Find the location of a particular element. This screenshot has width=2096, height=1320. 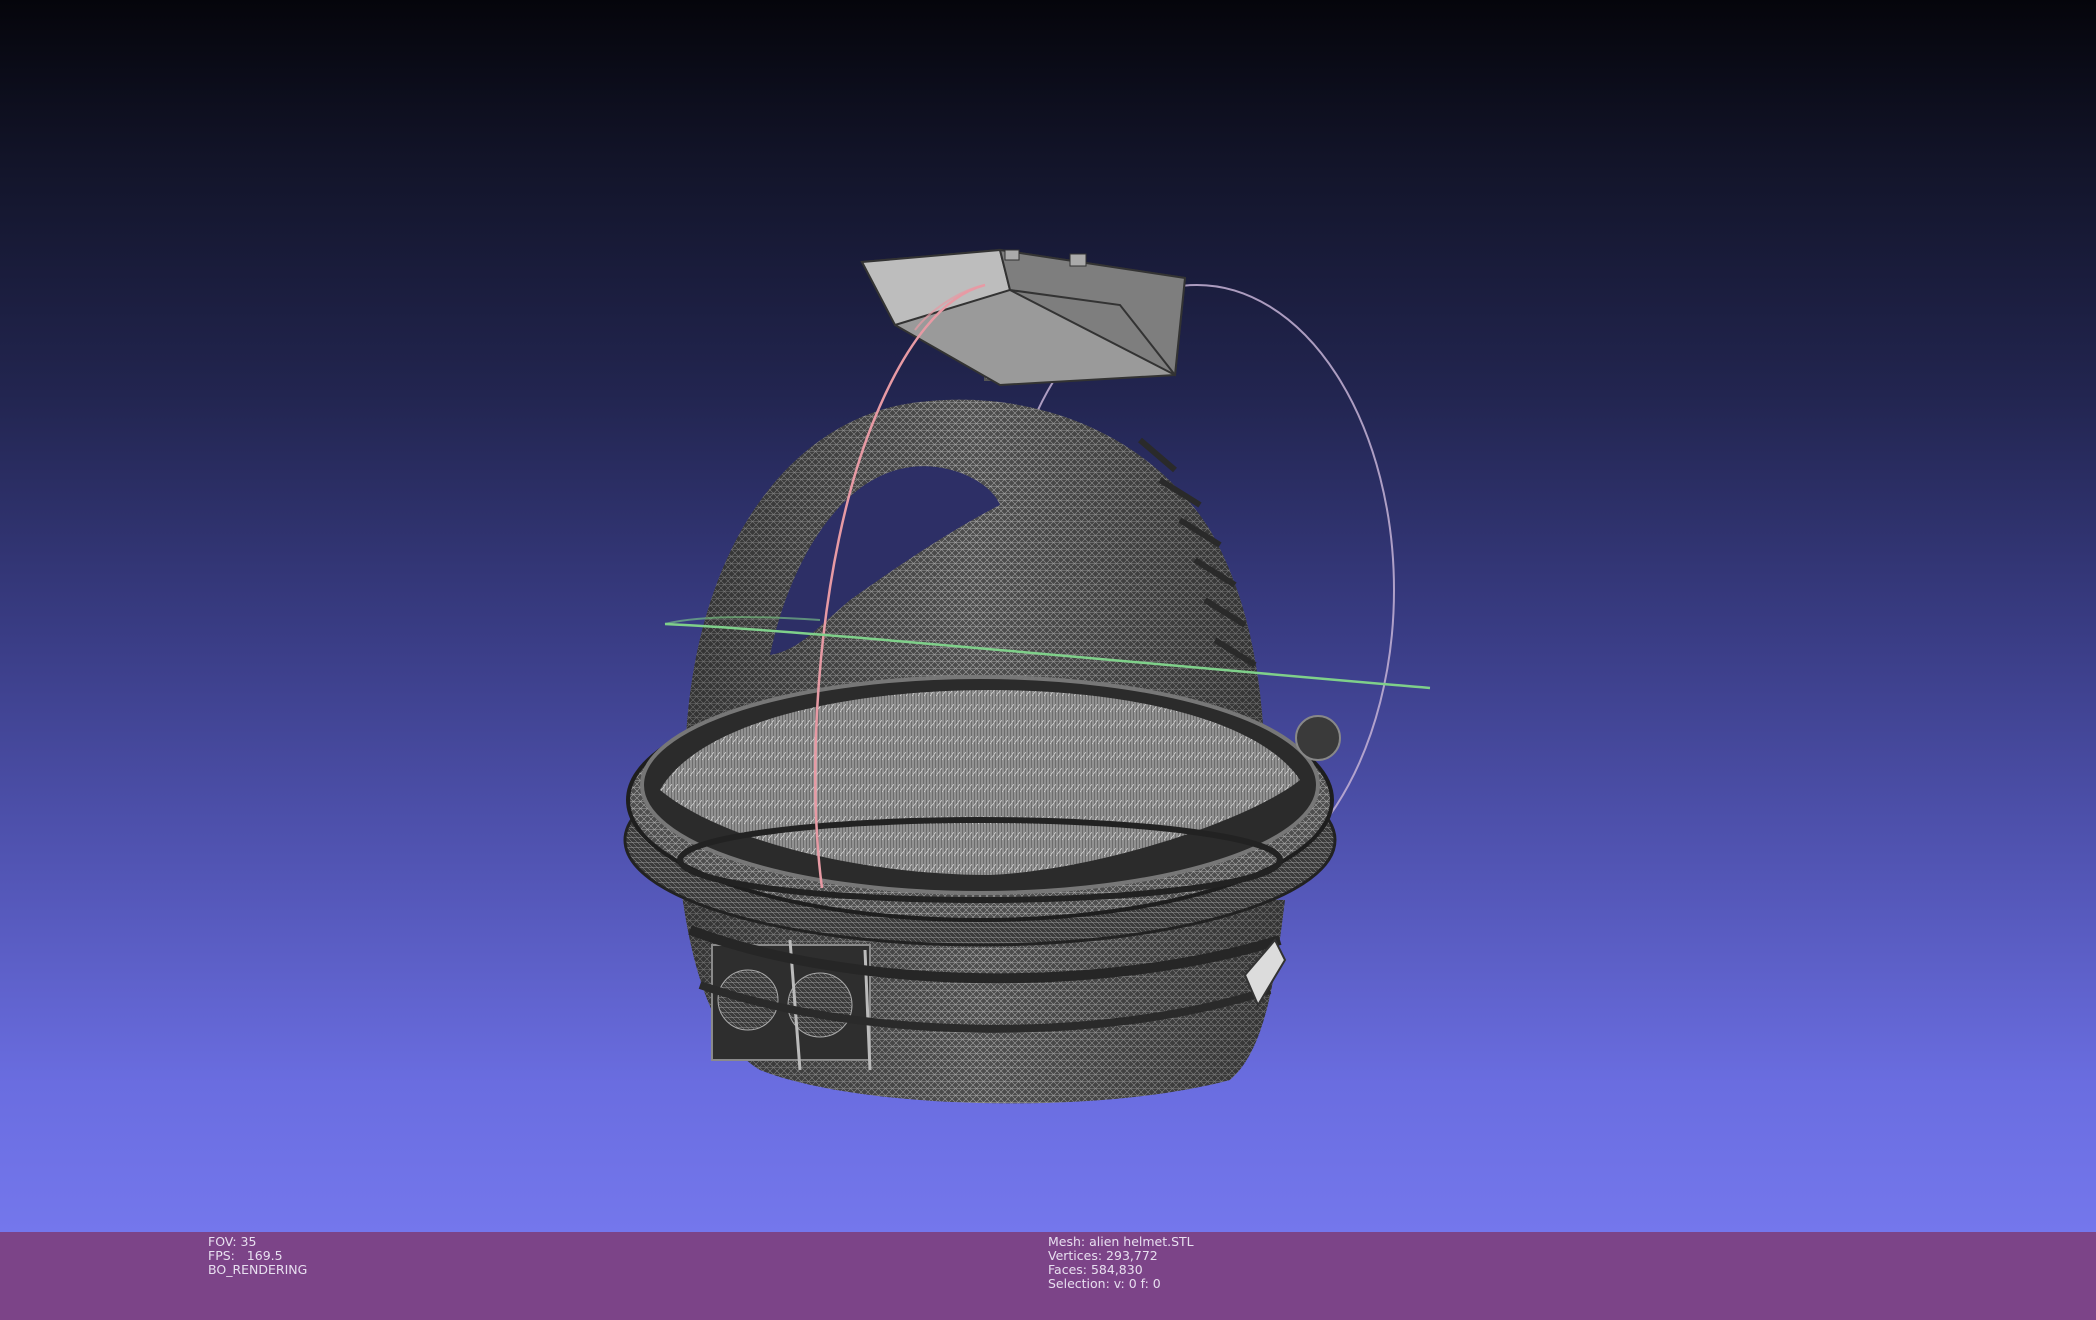

side-knob is located at coordinates (1318, 738).